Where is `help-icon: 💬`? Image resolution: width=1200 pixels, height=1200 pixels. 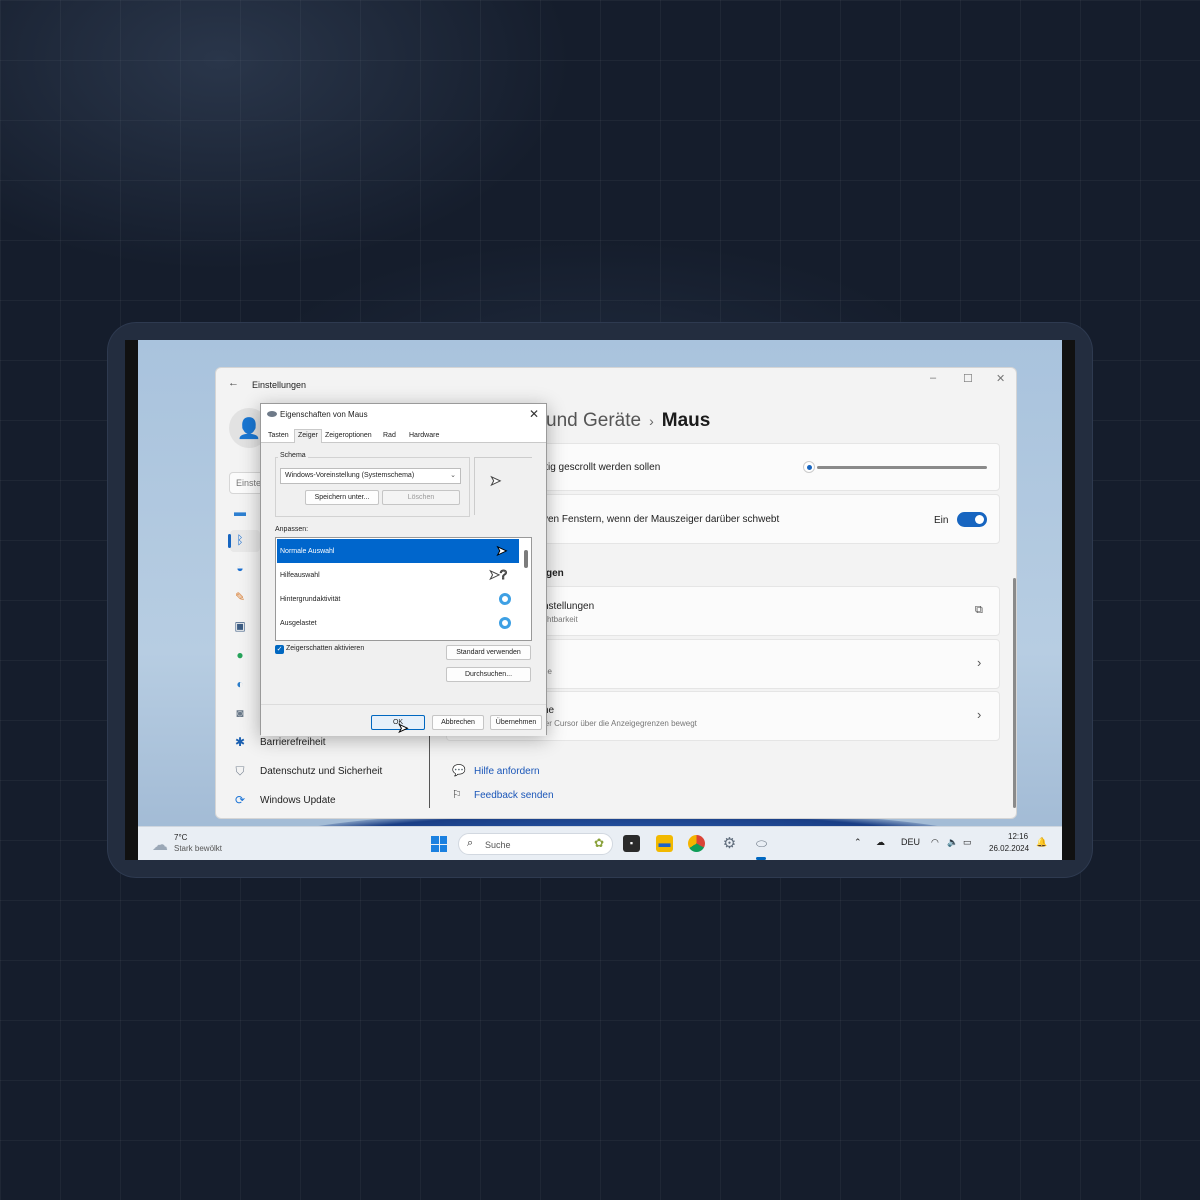 help-icon: 💬 is located at coordinates (459, 771).